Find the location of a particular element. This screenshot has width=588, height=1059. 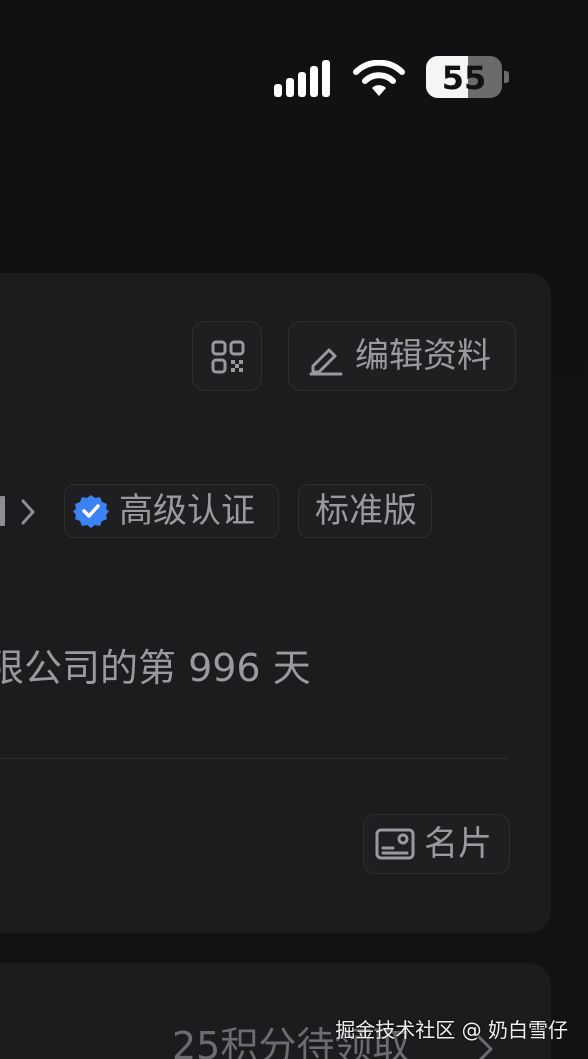

edit-profile-label: 编辑资料 is located at coordinates (423, 356).